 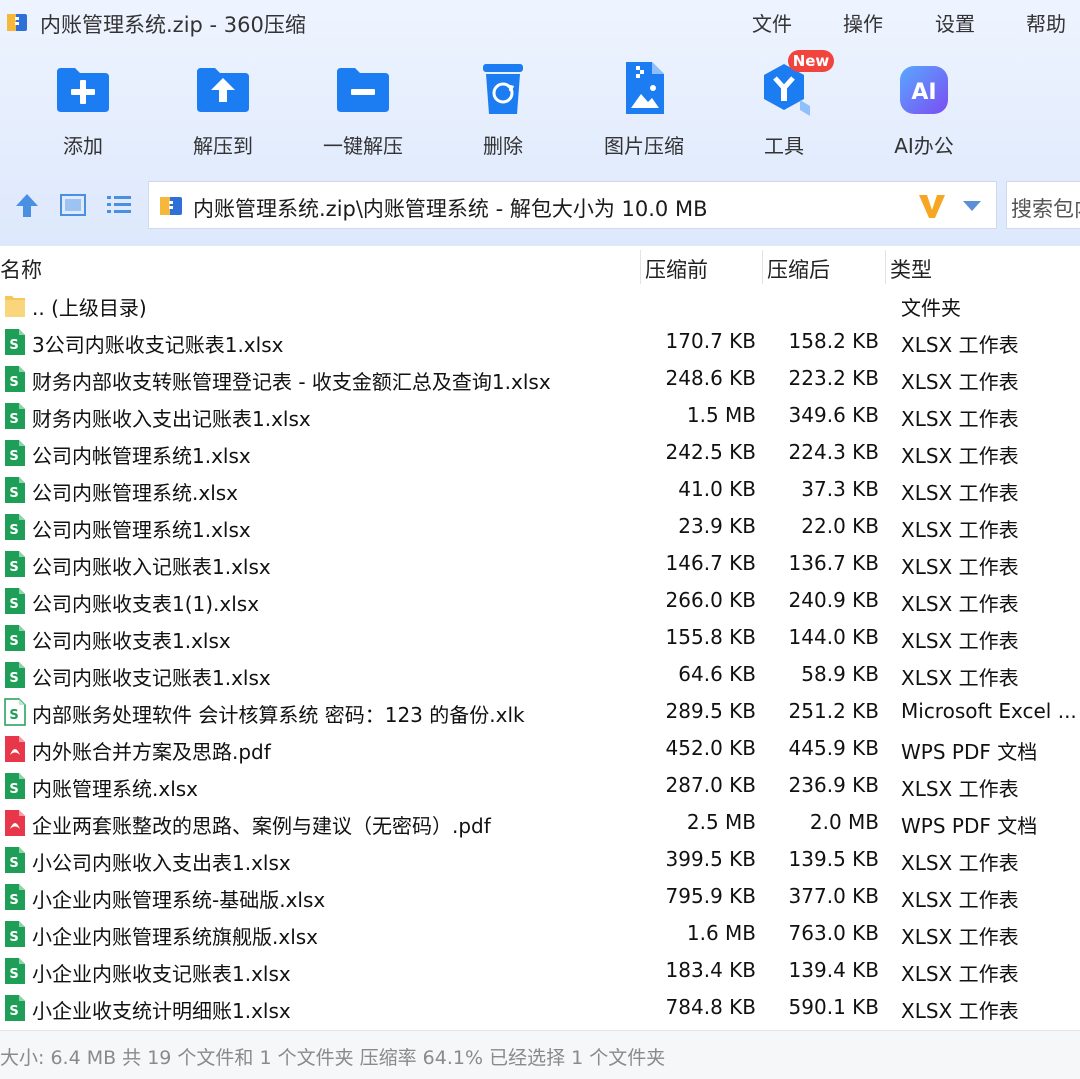 What do you see at coordinates (223, 113) in the screenshot?
I see `extract-to-button: 解压到` at bounding box center [223, 113].